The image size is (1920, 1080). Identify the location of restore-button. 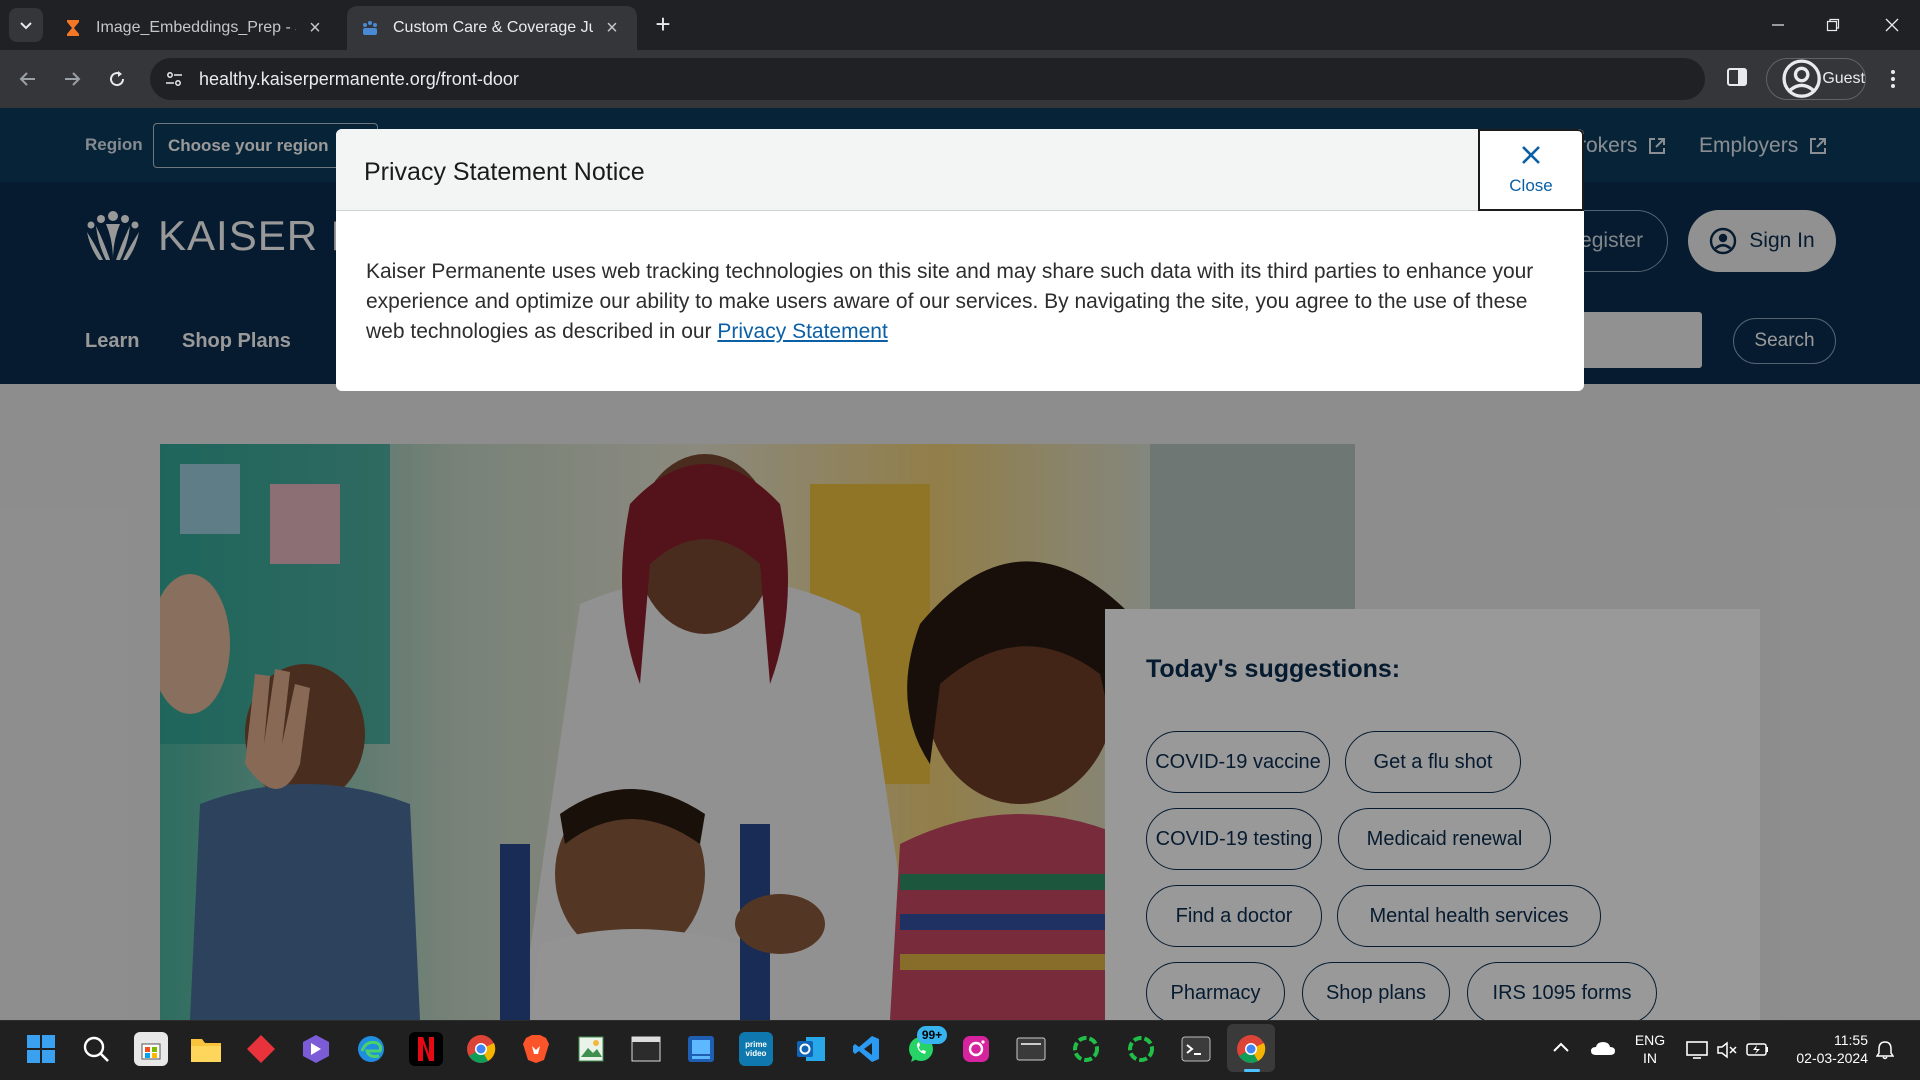
(1833, 25).